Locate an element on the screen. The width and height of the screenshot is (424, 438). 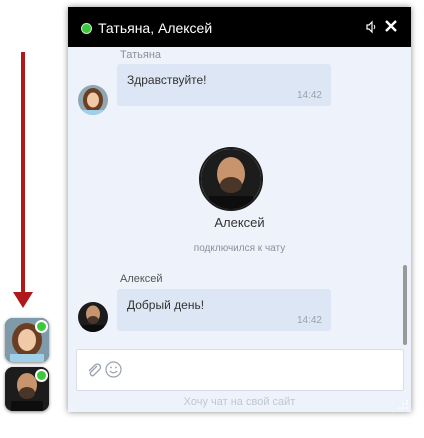
down-arrow is located at coordinates (23, 174).